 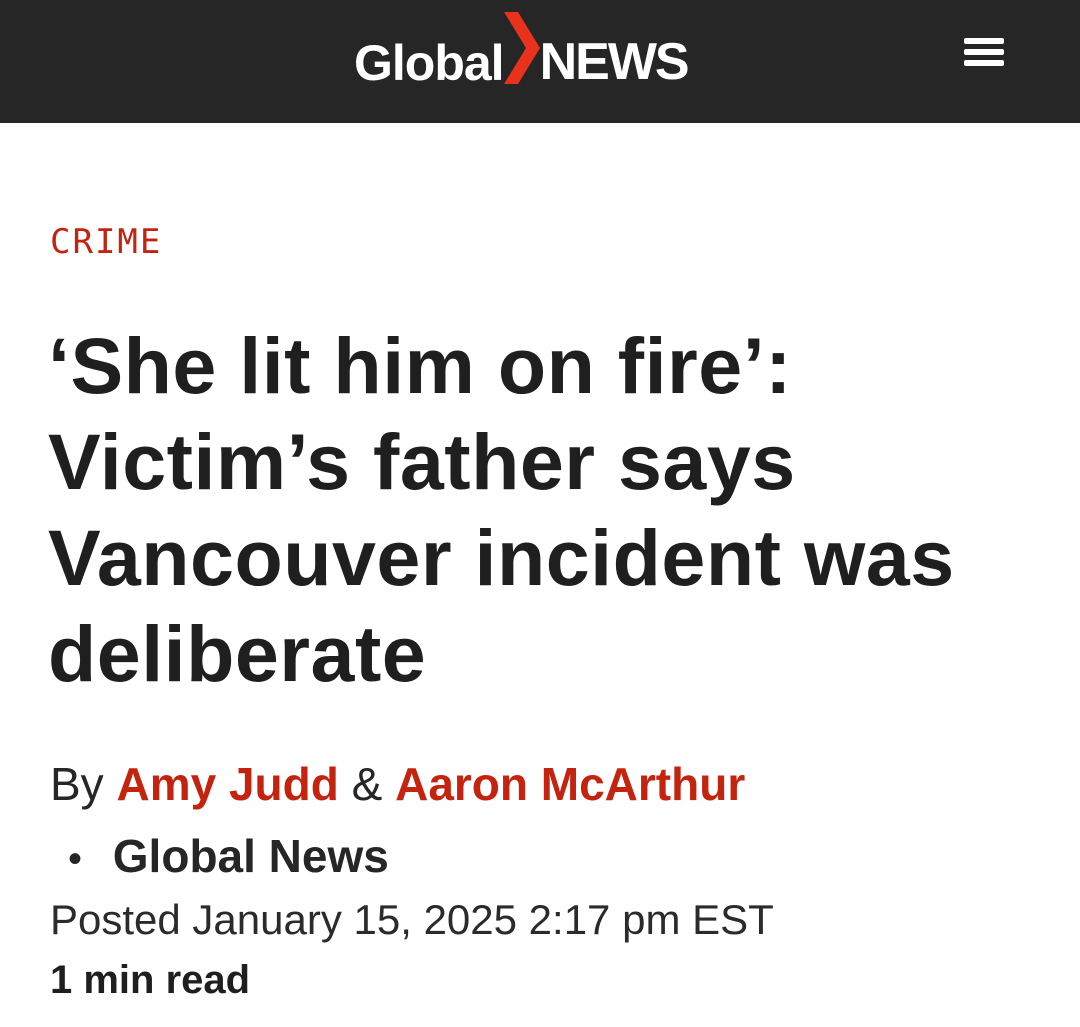 I want to click on source-line: • Global News, so click(x=219, y=857).